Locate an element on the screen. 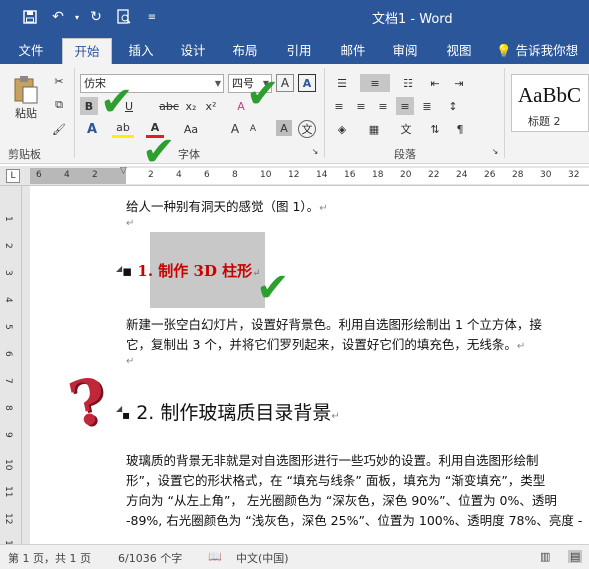 The width and height of the screenshot is (589, 569). vruler-tick: 3 is located at coordinates (8, 273).